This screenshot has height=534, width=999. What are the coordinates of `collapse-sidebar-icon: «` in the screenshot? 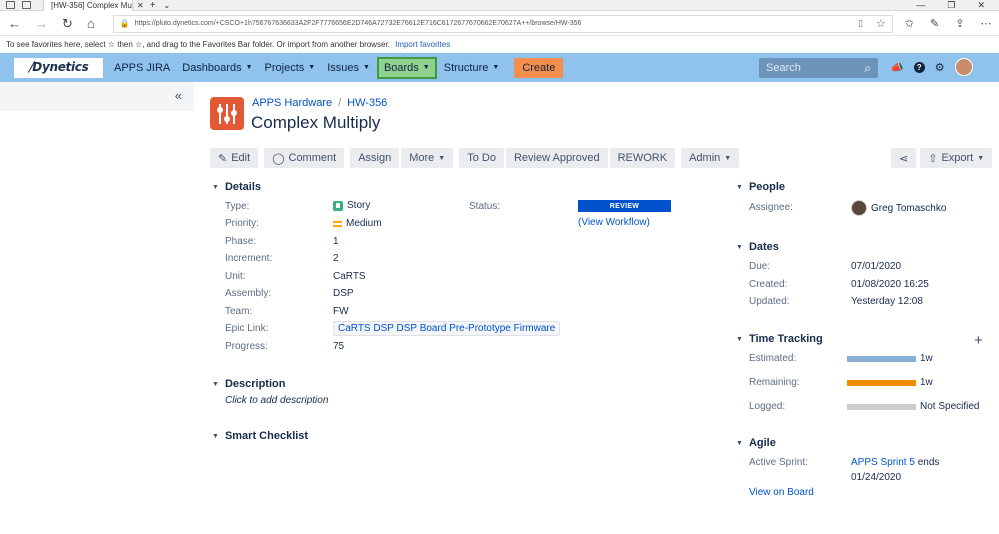 It's located at (178, 95).